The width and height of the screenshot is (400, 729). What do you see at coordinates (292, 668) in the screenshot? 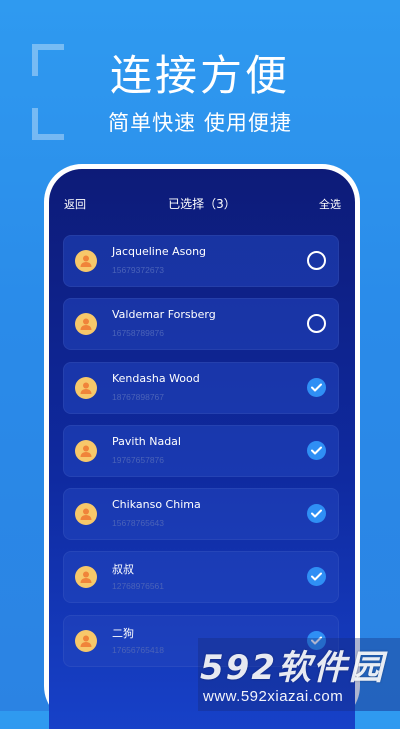
I see `watermark-logo: 592软件园` at bounding box center [292, 668].